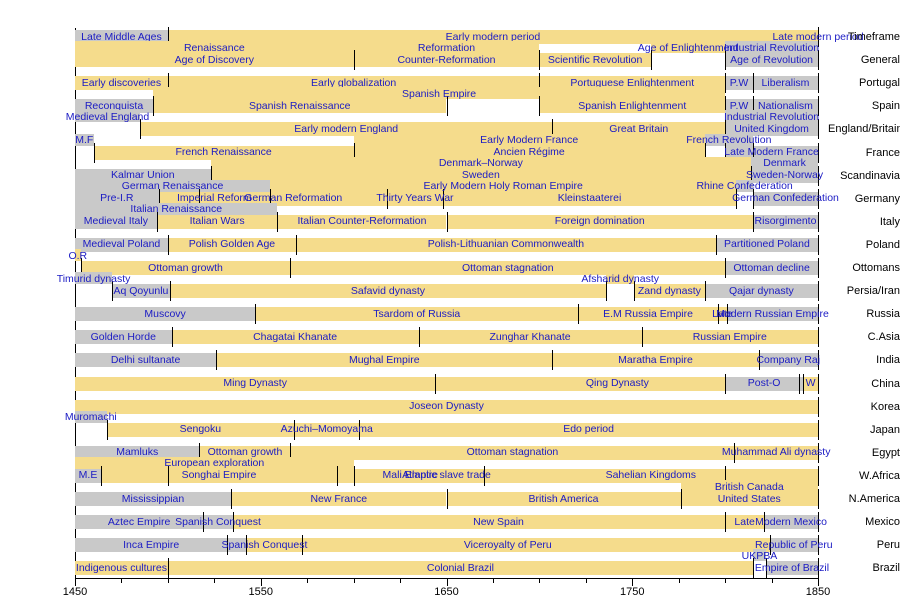  What do you see at coordinates (218, 521) in the screenshot?
I see `segment-label: Spanish Conquest` at bounding box center [218, 521].